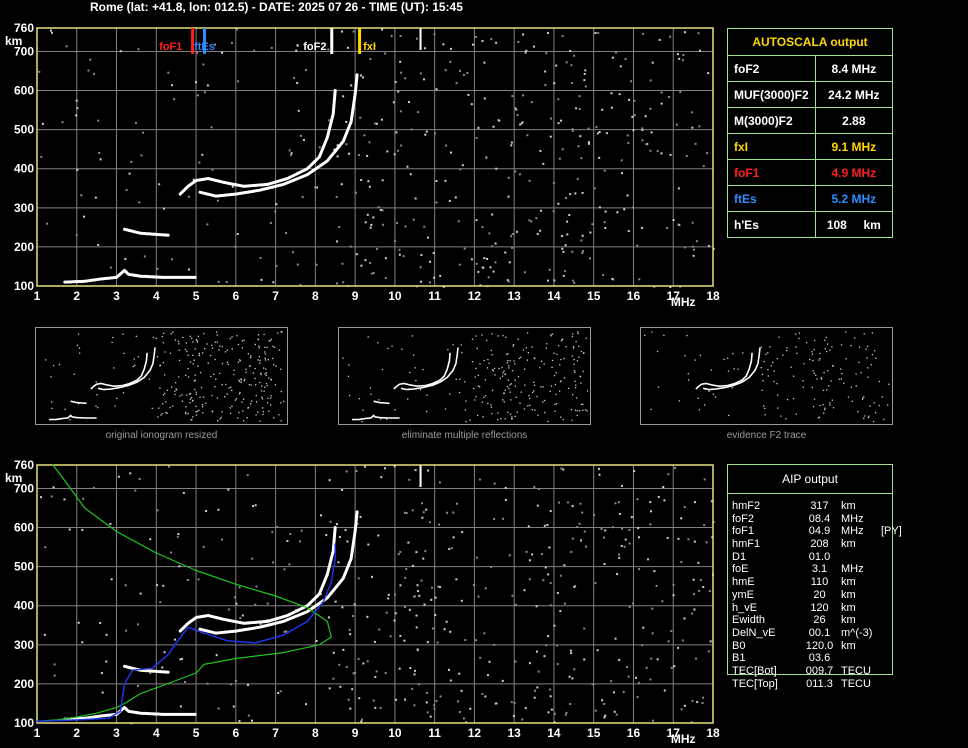 The image size is (968, 748). I want to click on x-tick-label: 2, so click(76, 733).